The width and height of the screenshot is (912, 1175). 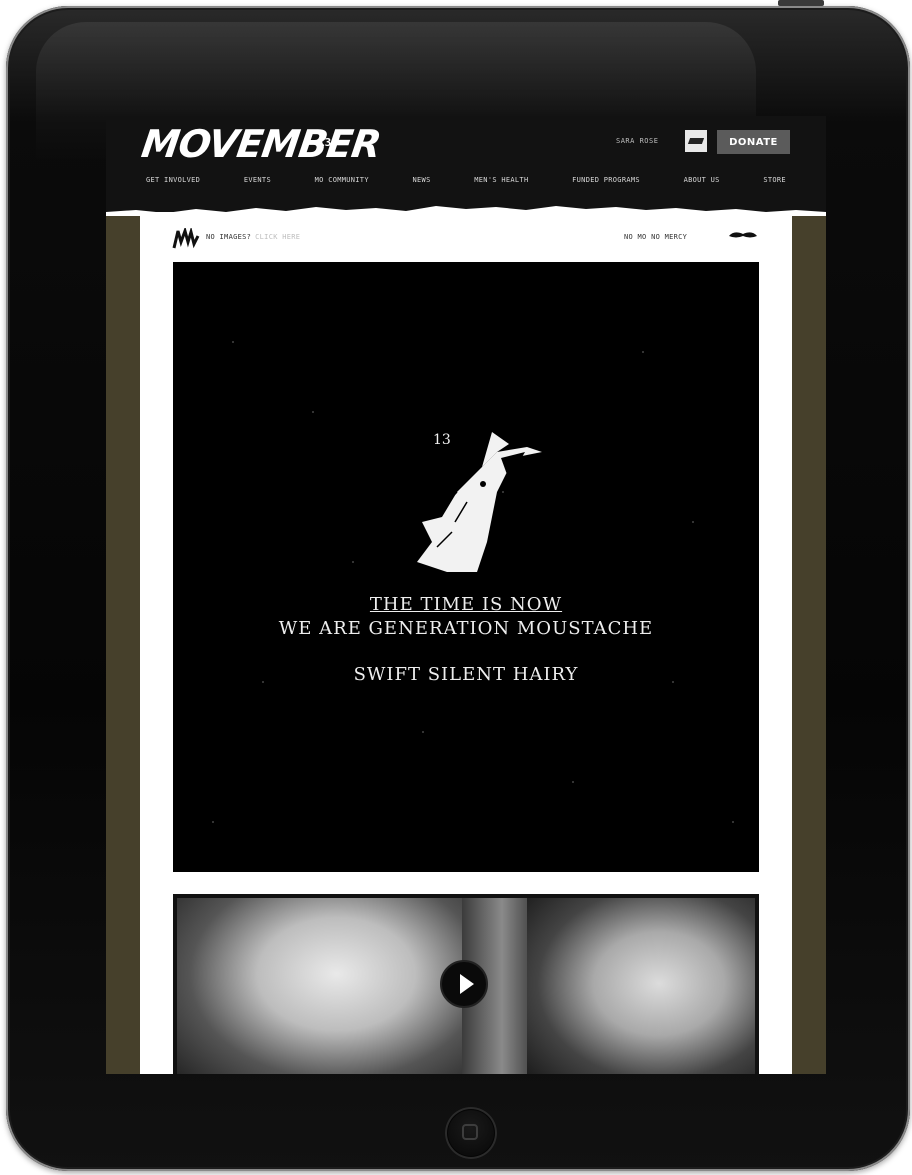 I want to click on hero-subheadline: WE ARE GENERATION MOUSTACHE, so click(x=466, y=628).